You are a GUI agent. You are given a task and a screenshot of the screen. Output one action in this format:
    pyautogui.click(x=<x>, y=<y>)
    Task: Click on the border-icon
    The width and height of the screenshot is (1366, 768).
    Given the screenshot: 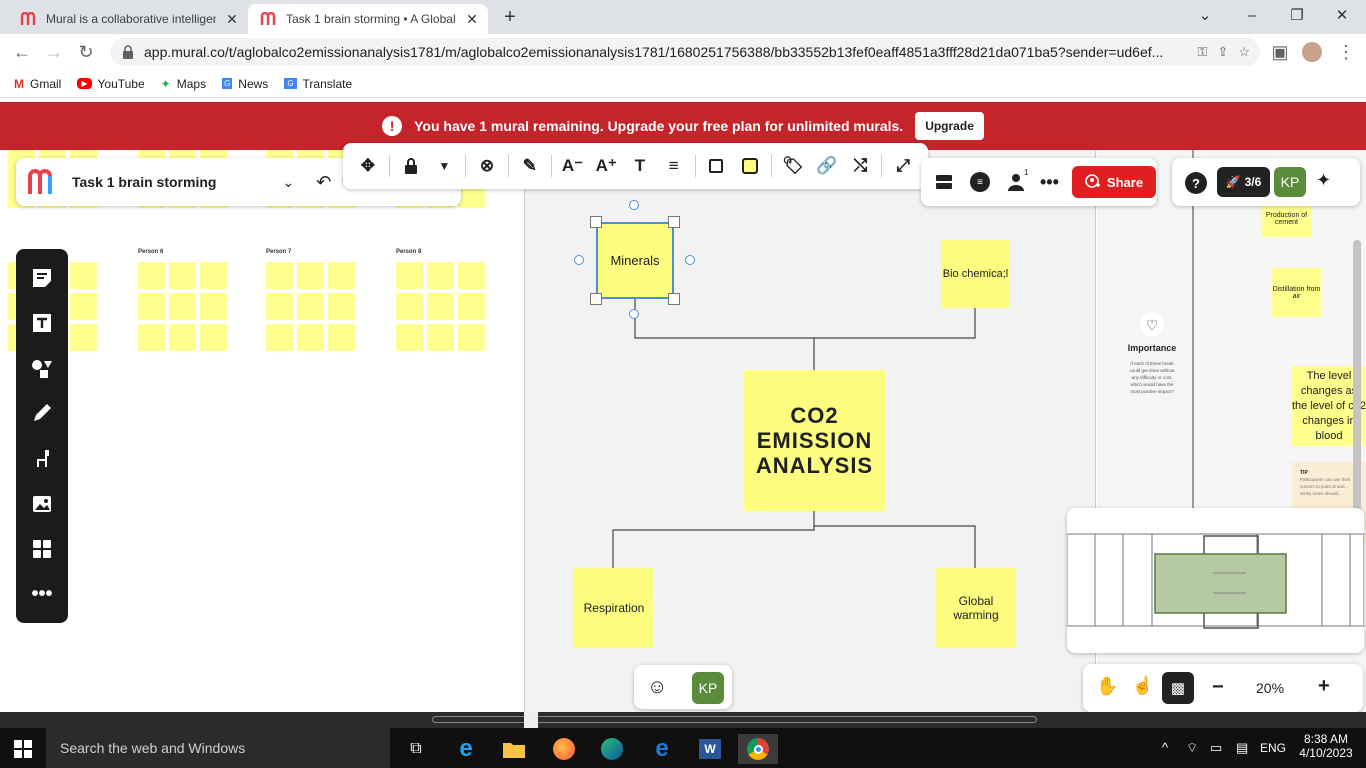 What is the action you would take?
    pyautogui.click(x=717, y=166)
    